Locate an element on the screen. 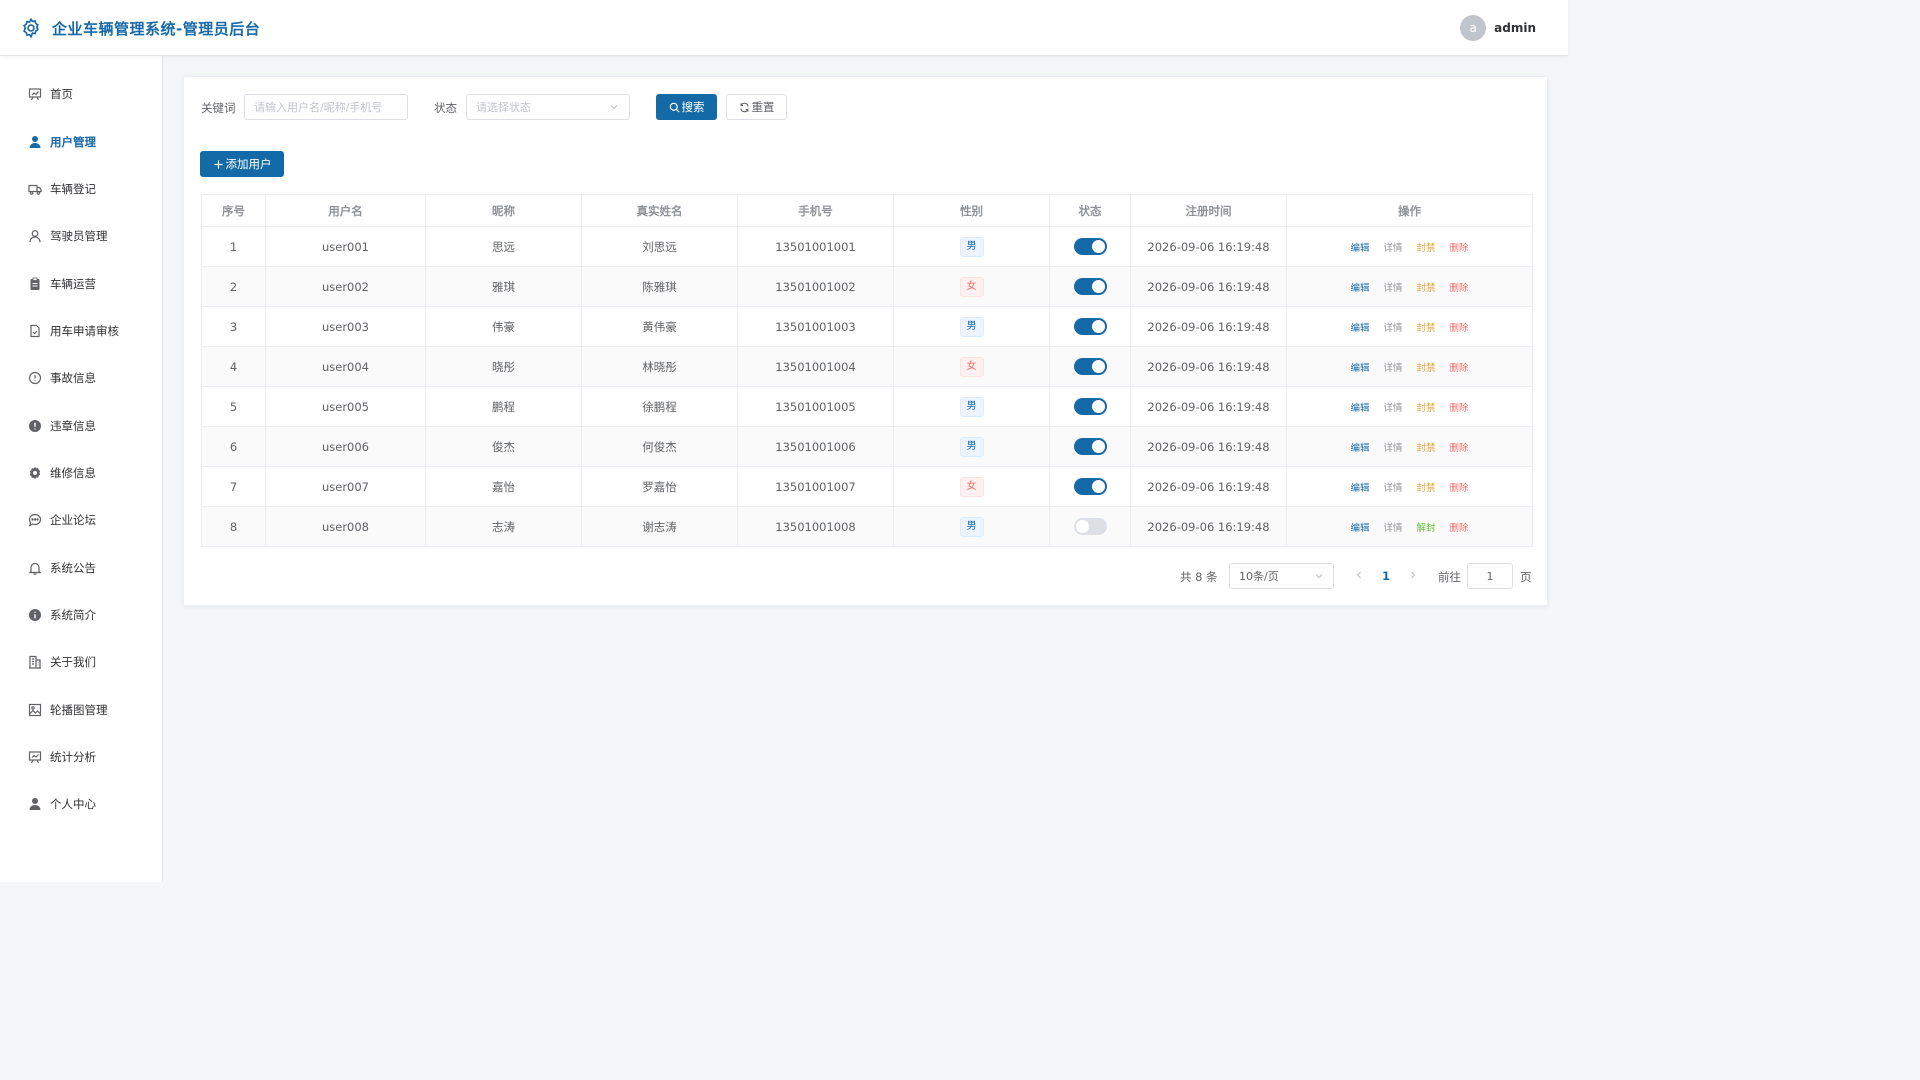 The image size is (1920, 1080). cell-realname: 何俊杰 is located at coordinates (659, 446).